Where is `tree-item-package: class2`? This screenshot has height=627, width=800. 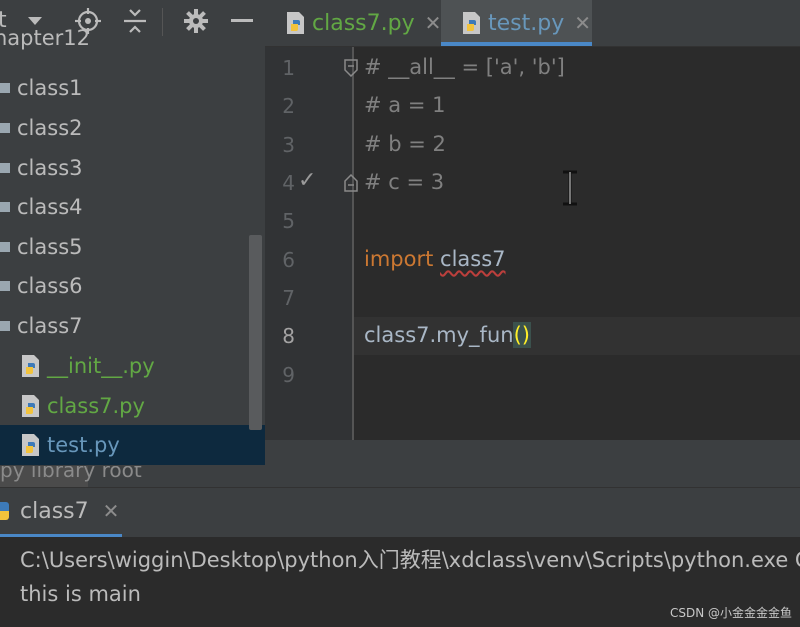 tree-item-package: class2 is located at coordinates (132, 128).